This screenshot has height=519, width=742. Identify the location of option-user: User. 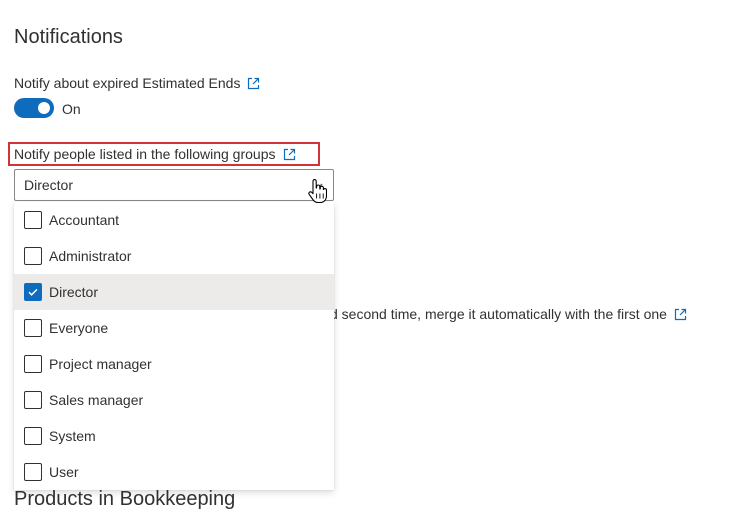
(174, 472).